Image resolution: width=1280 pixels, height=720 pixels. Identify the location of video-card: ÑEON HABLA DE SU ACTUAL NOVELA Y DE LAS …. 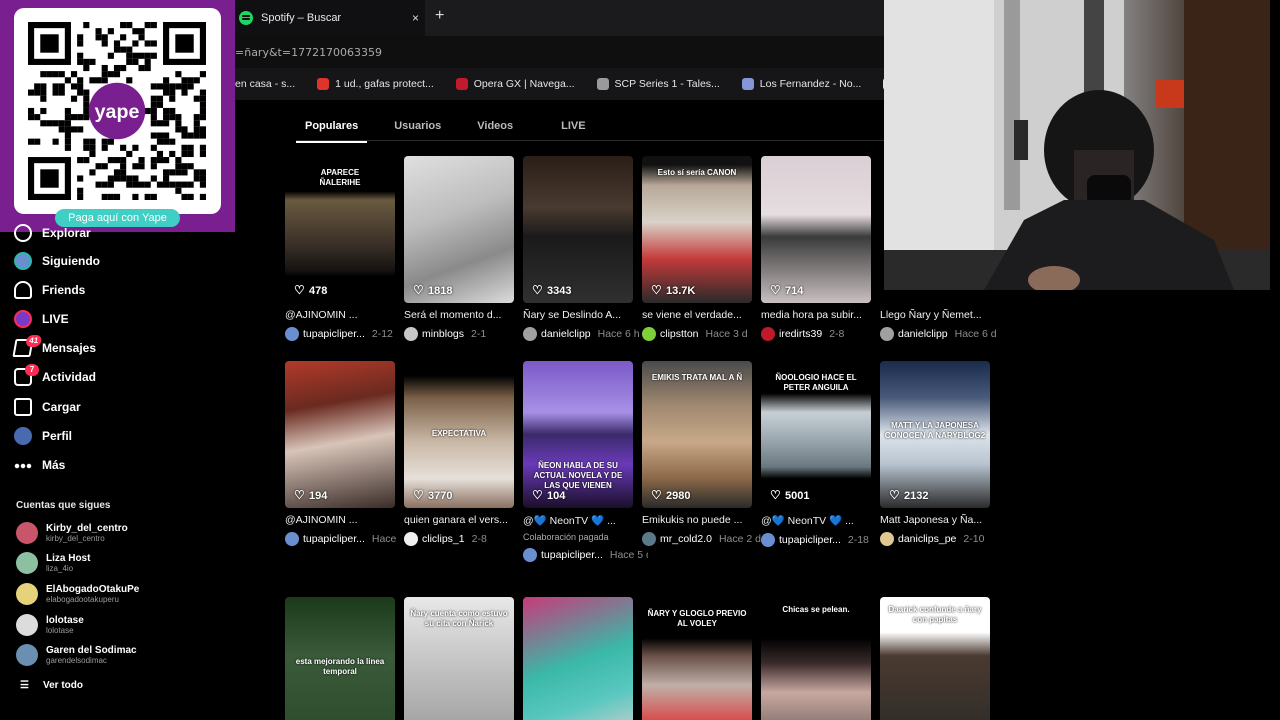
(585, 461).